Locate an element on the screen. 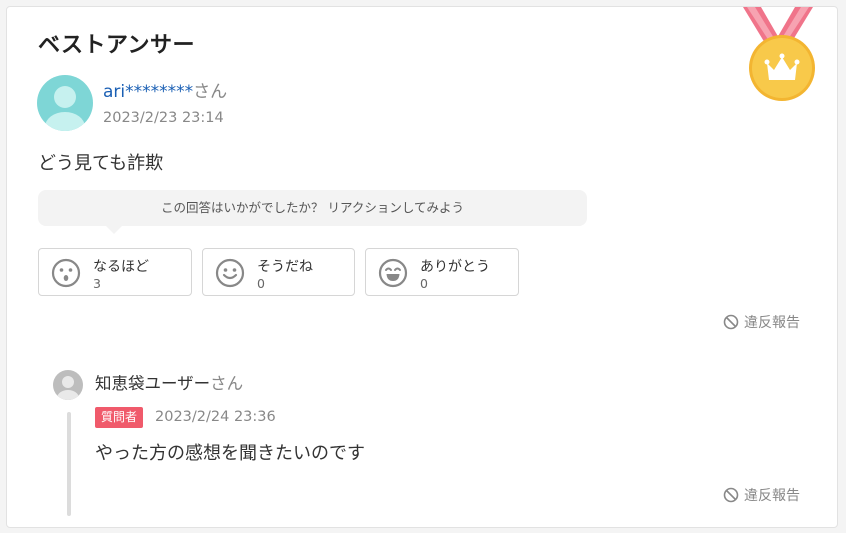  reply-timestamp: 2023/2/24 23:36 is located at coordinates (215, 417).